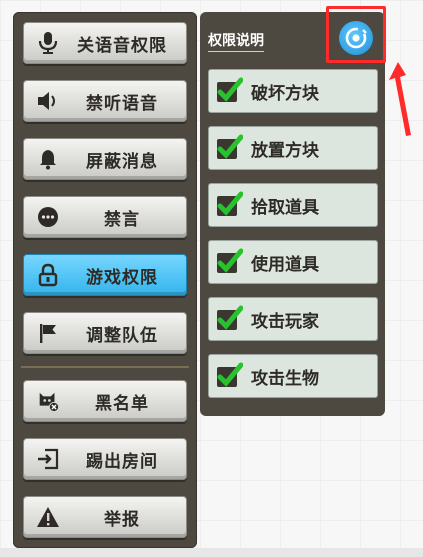 This screenshot has height=557, width=423. I want to click on permission-attack-players: 攻击玩家, so click(293, 319).